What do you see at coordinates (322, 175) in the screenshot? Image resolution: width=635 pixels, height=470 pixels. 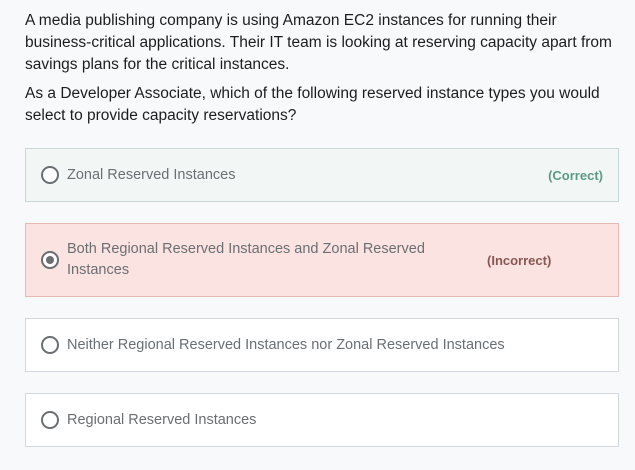 I see `answer-option-zonal: Zonal Reserved Instances (Correct)` at bounding box center [322, 175].